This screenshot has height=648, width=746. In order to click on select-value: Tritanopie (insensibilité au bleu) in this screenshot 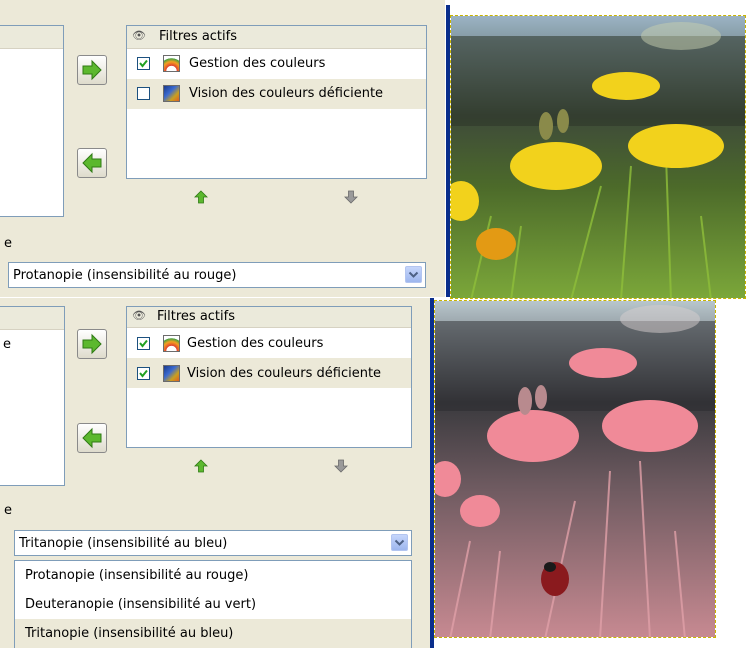, I will do `click(123, 543)`.